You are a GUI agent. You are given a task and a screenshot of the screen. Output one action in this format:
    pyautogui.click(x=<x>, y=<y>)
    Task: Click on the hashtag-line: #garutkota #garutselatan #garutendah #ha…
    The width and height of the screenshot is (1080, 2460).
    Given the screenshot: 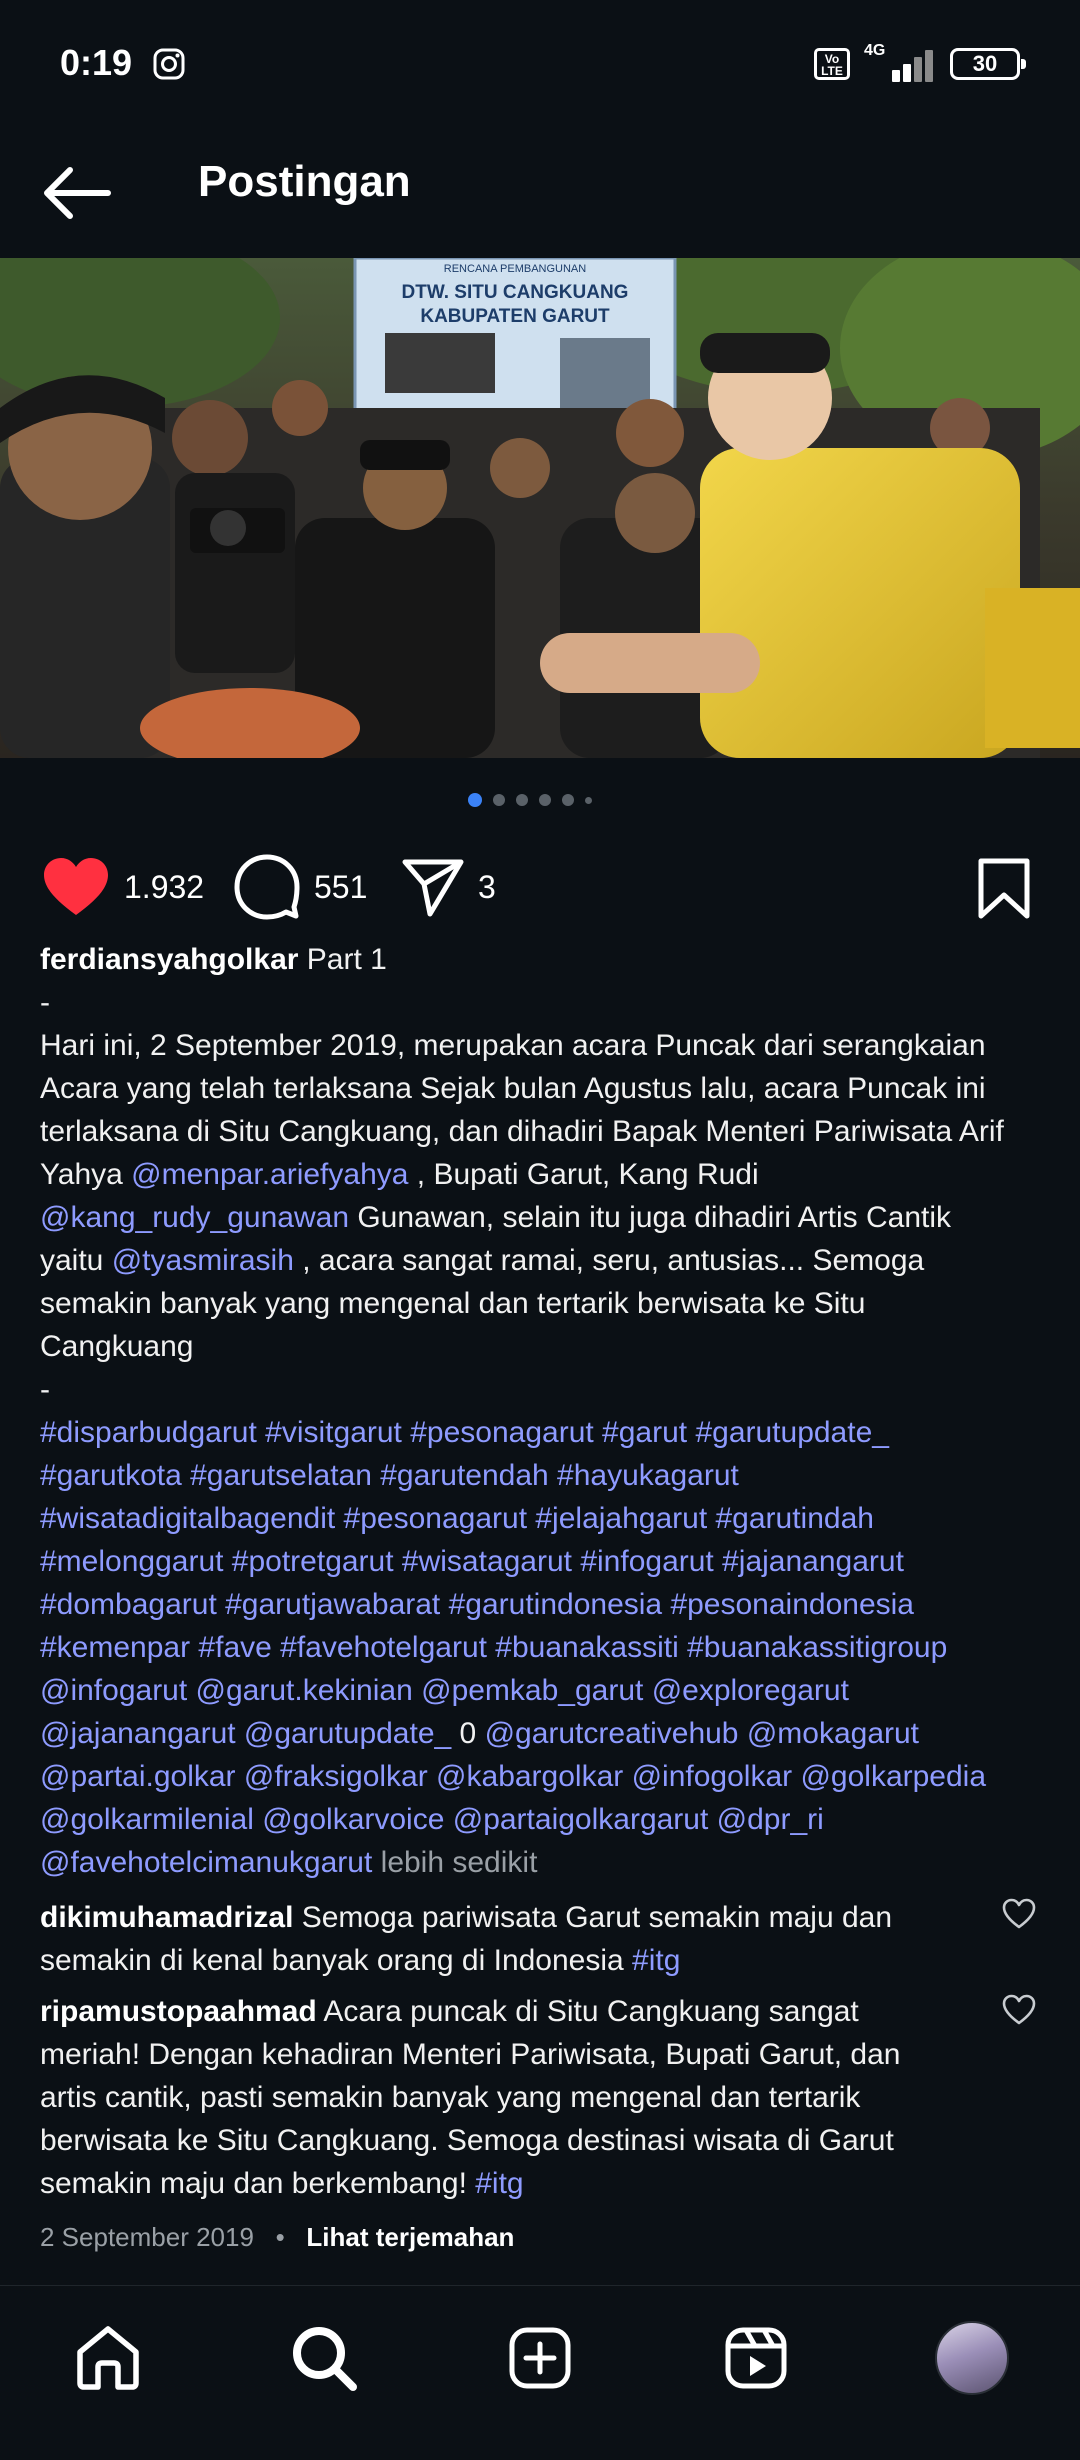 What is the action you would take?
    pyautogui.click(x=545, y=1475)
    